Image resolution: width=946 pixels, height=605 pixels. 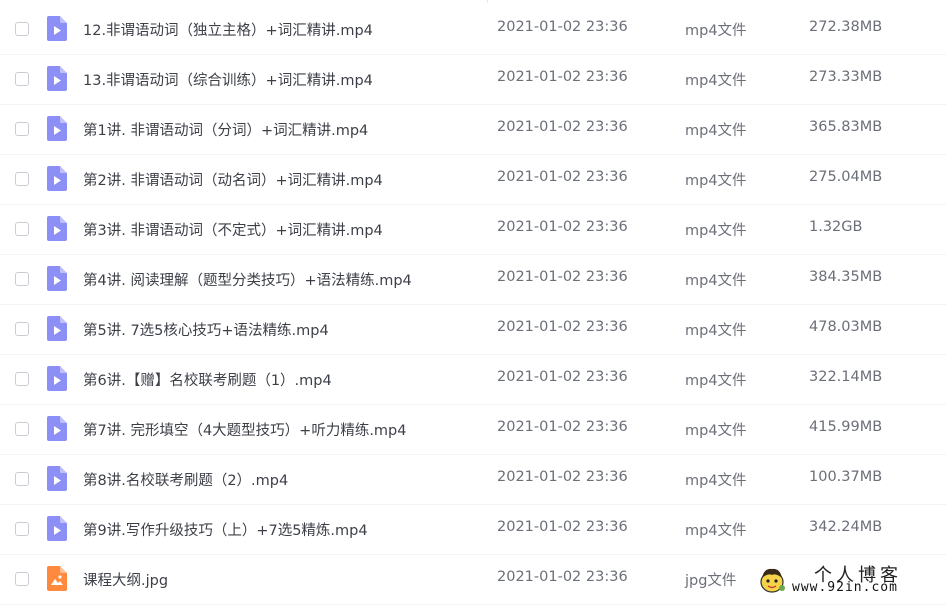 What do you see at coordinates (228, 29) in the screenshot?
I see `file-name: 12.非谓语动词（独立主格）+词汇精讲.mp4` at bounding box center [228, 29].